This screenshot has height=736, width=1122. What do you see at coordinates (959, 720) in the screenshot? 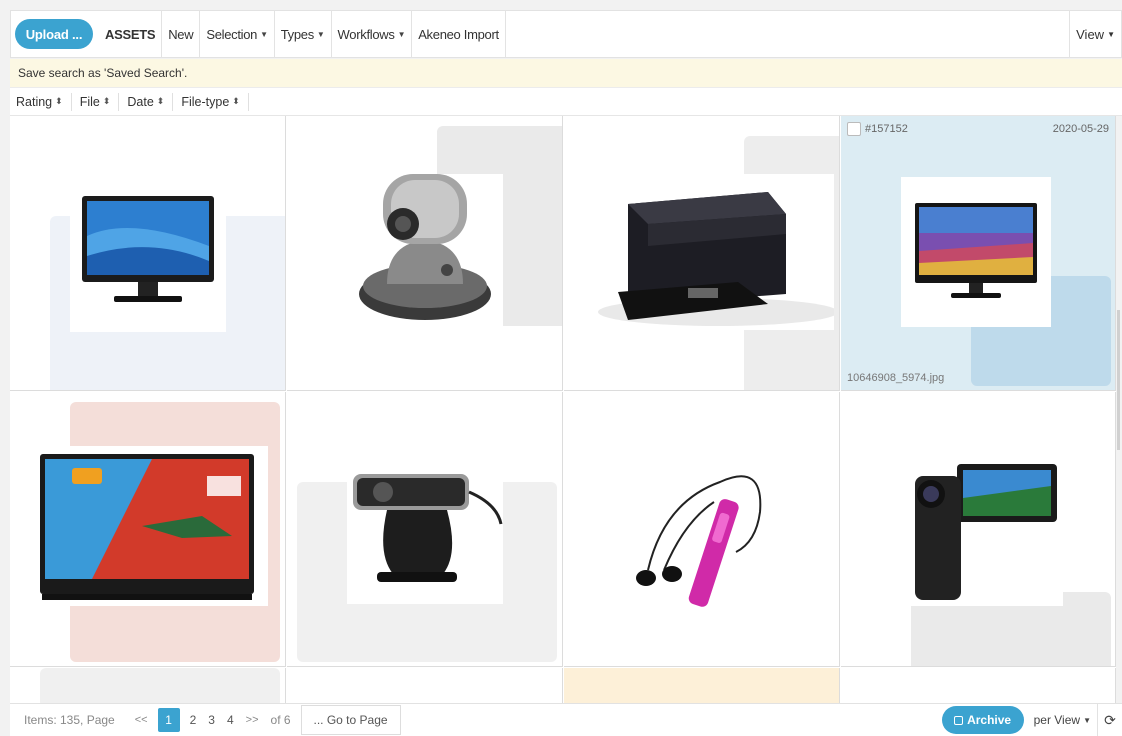
I see `archive-box-icon` at bounding box center [959, 720].